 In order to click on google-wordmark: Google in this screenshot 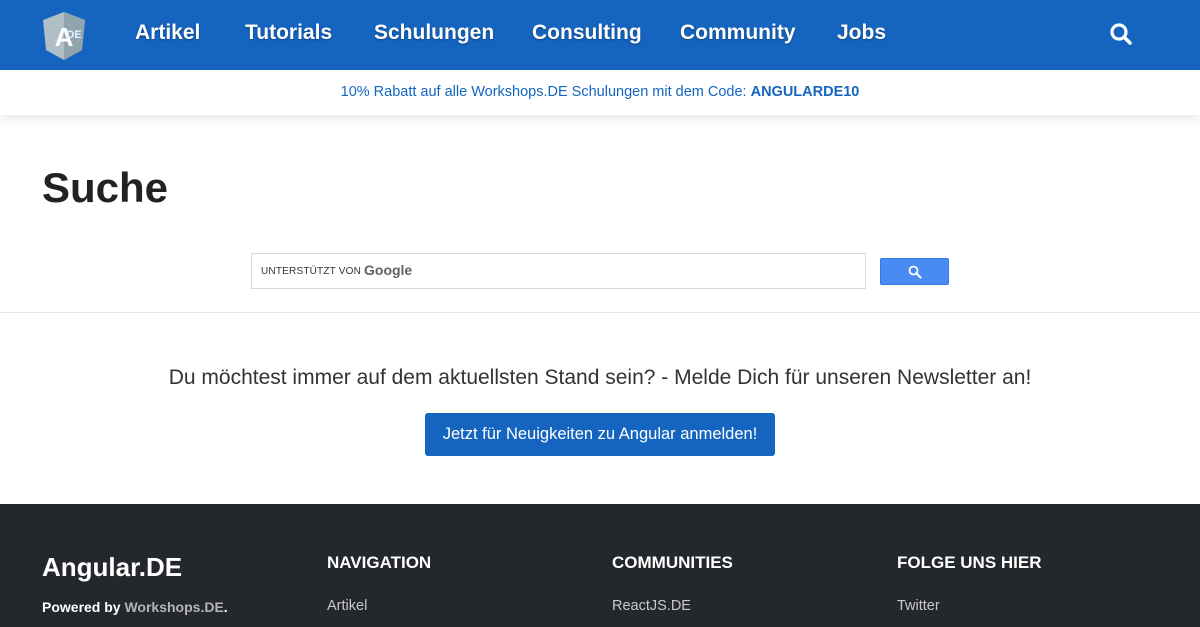, I will do `click(388, 270)`.